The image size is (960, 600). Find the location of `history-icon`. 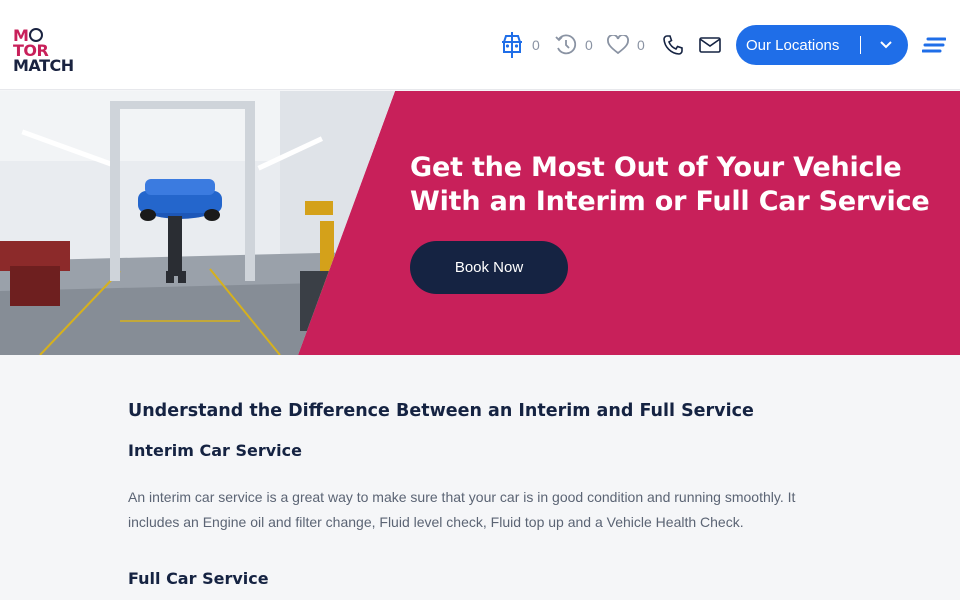

history-icon is located at coordinates (566, 44).